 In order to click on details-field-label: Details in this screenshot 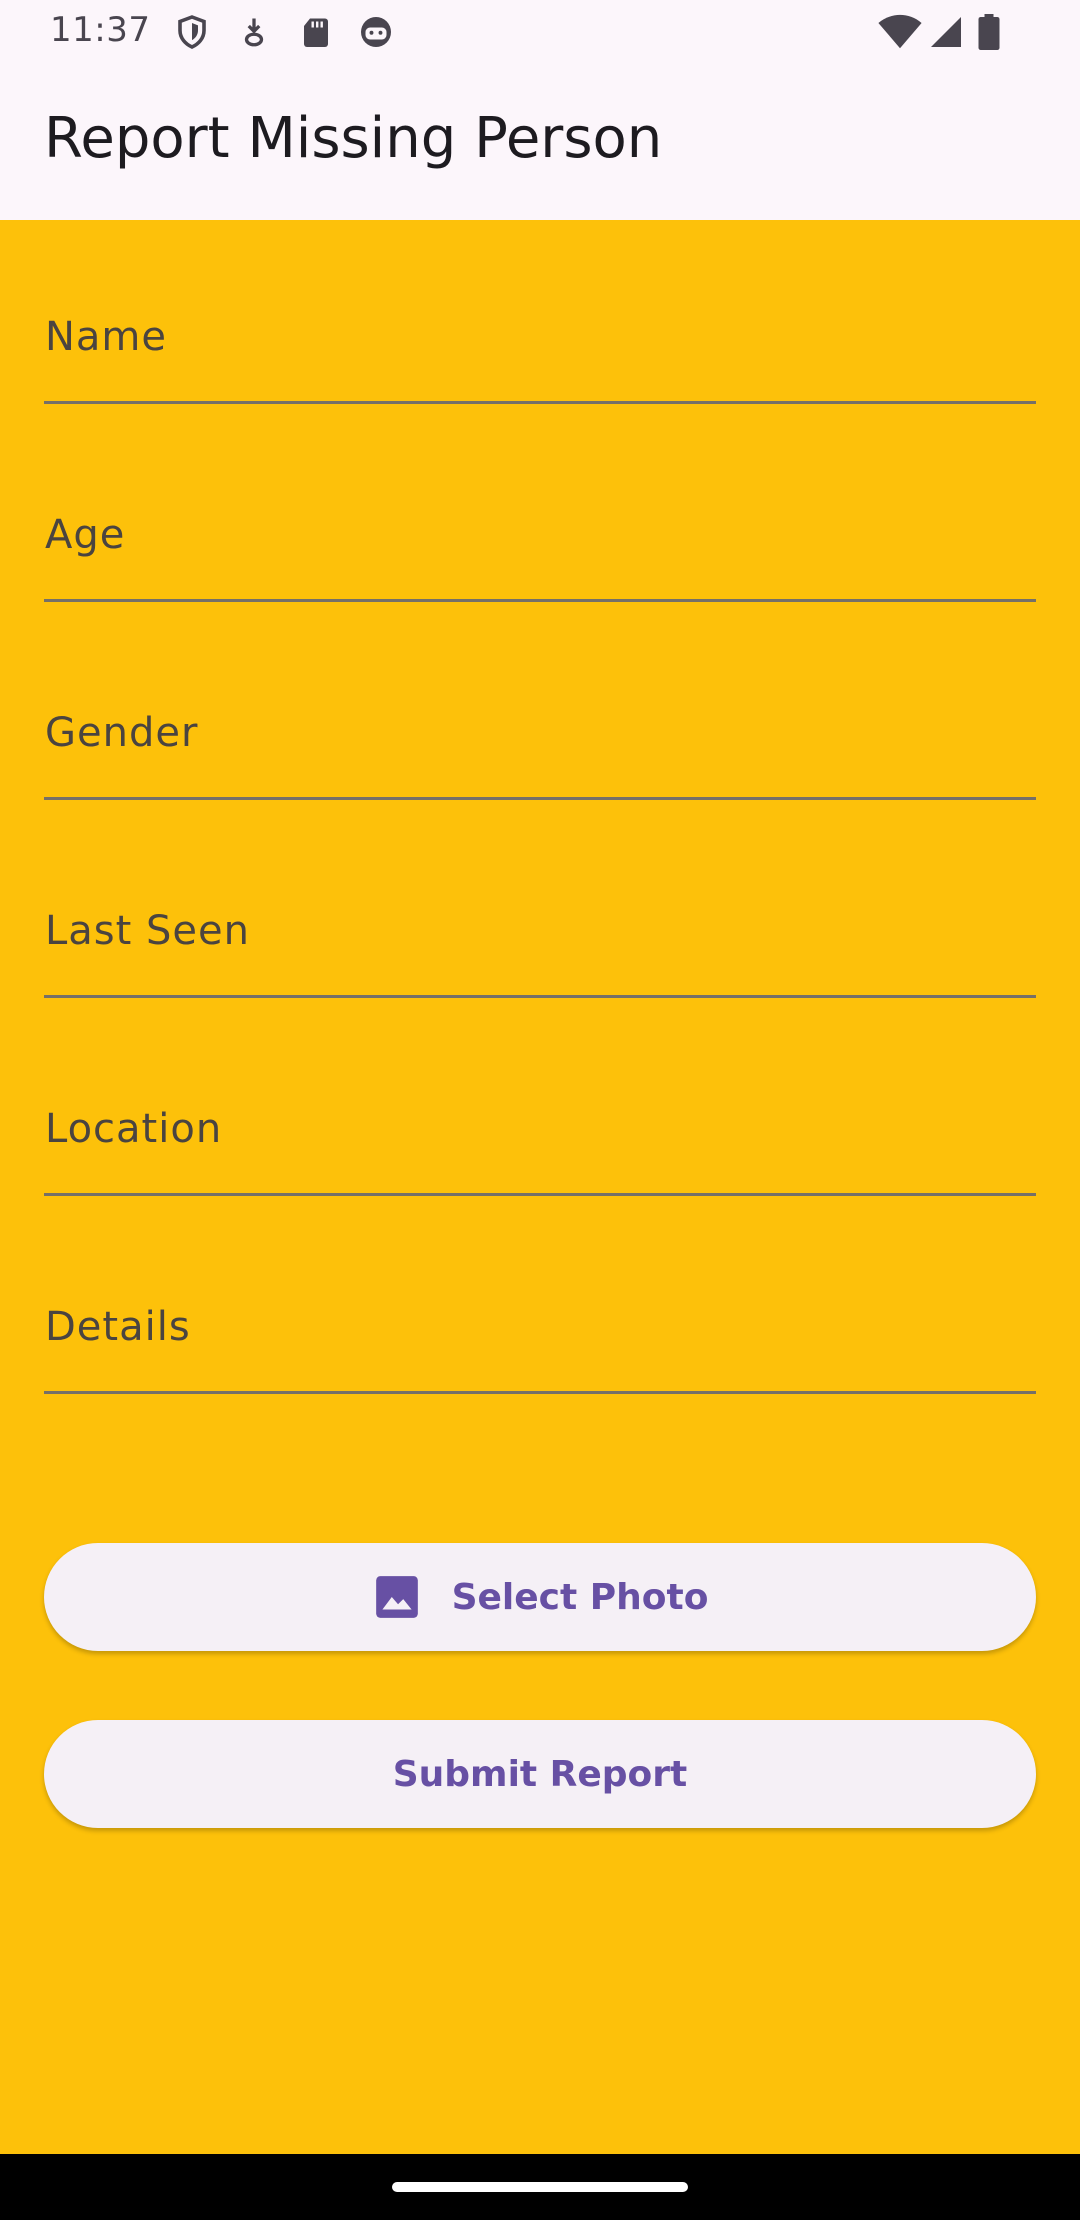, I will do `click(118, 1327)`.